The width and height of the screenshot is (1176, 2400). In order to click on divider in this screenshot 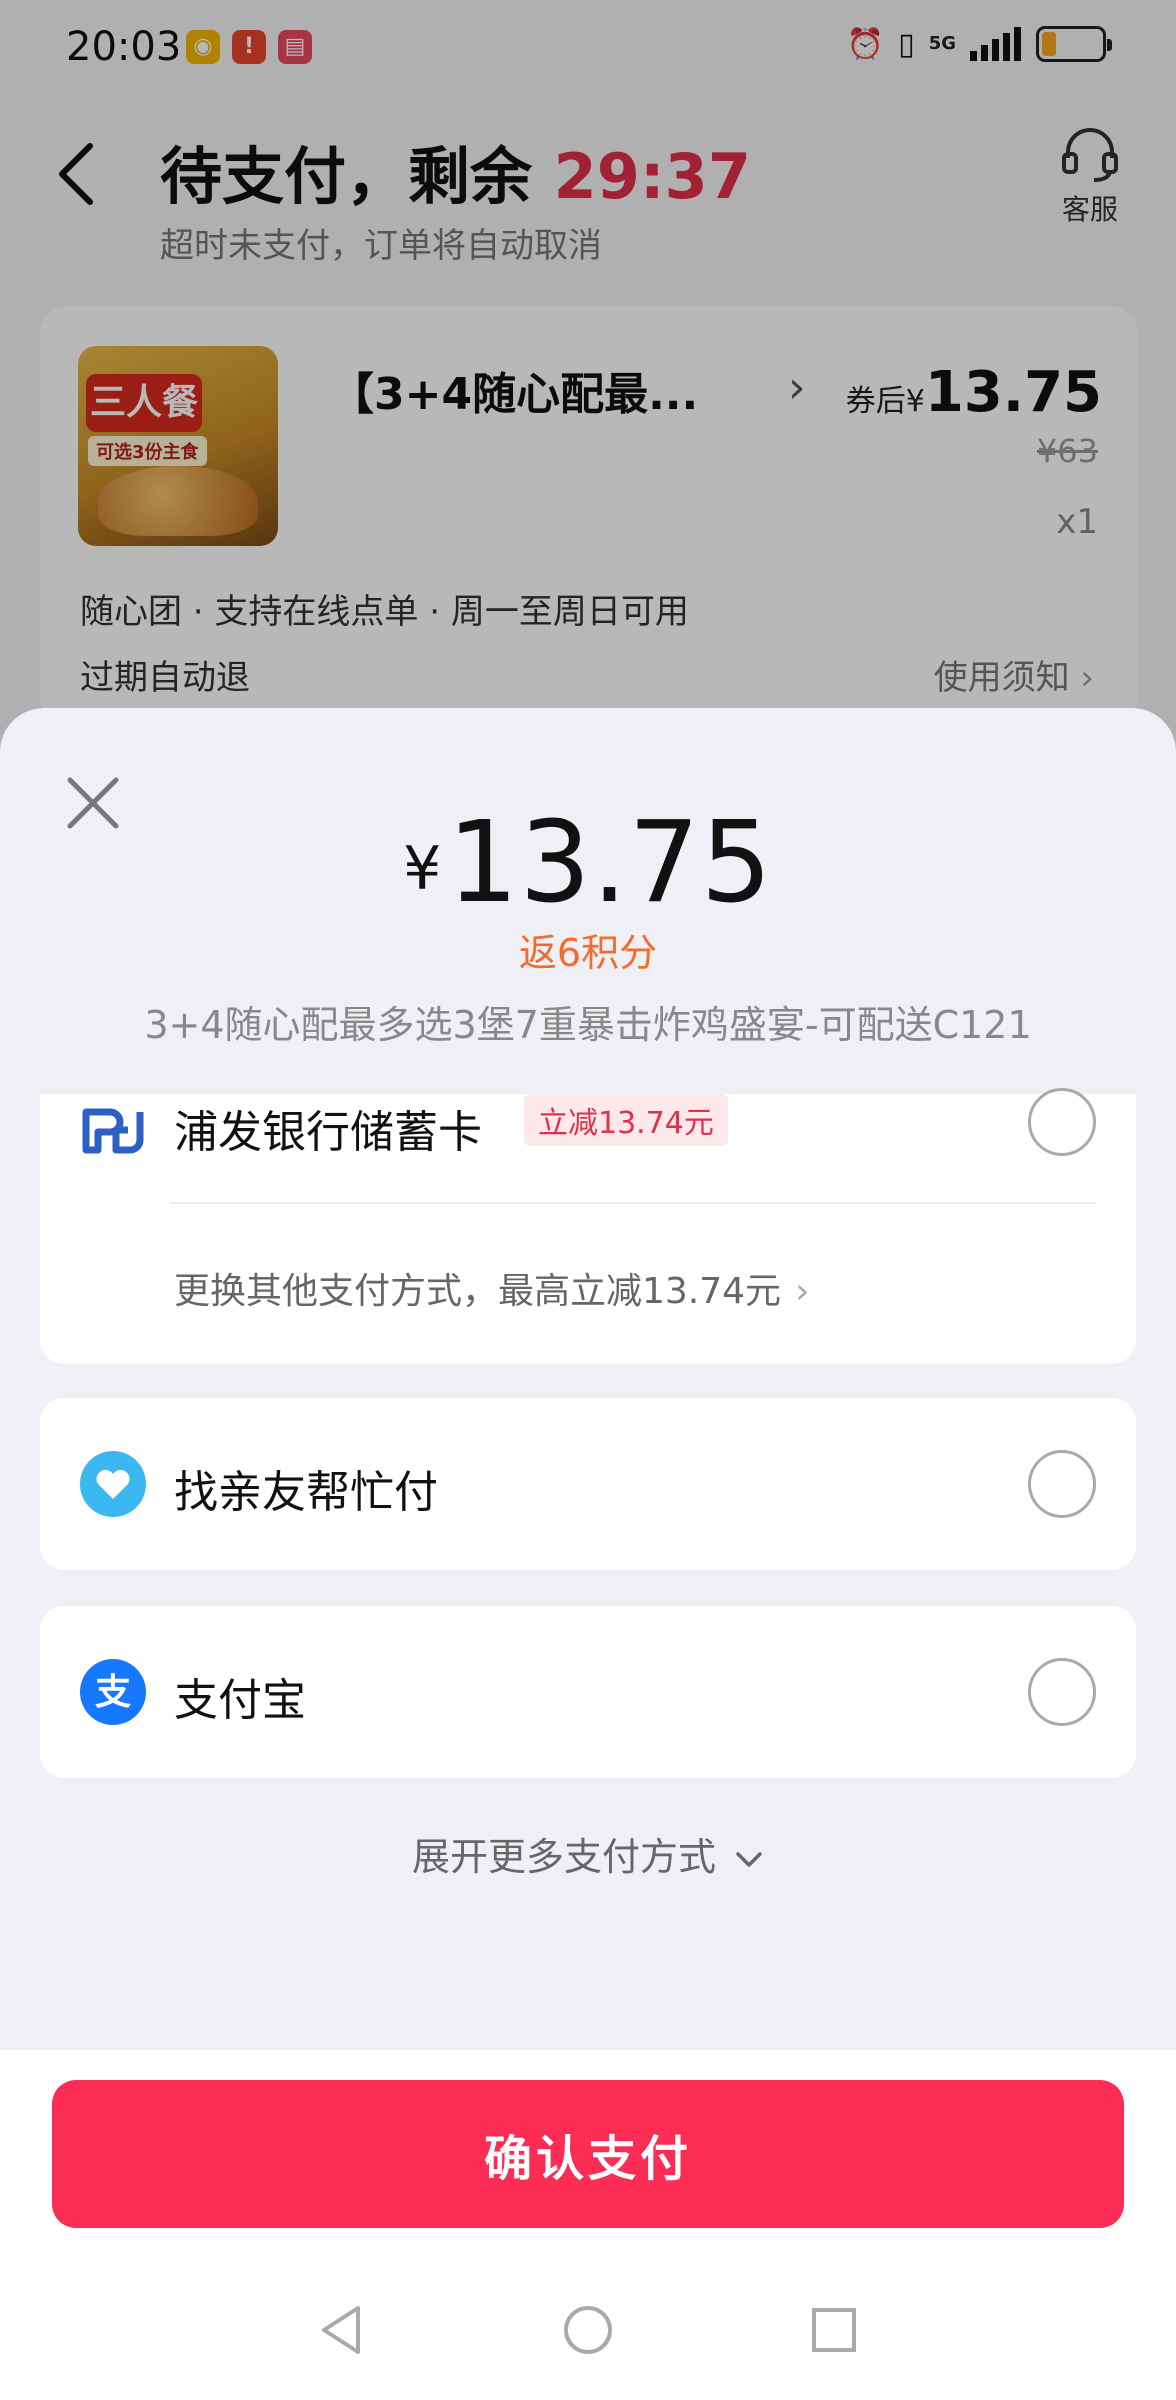, I will do `click(633, 1203)`.